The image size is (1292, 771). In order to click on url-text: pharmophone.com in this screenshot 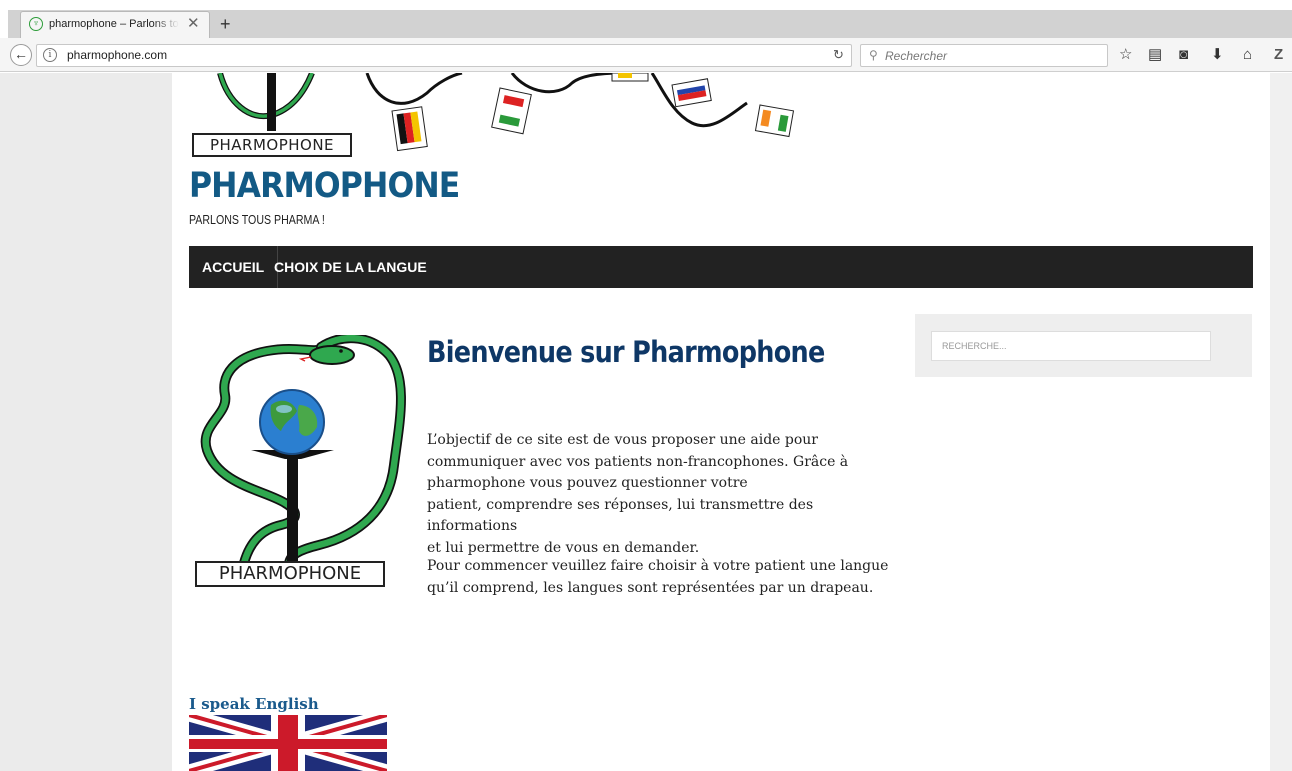, I will do `click(117, 55)`.